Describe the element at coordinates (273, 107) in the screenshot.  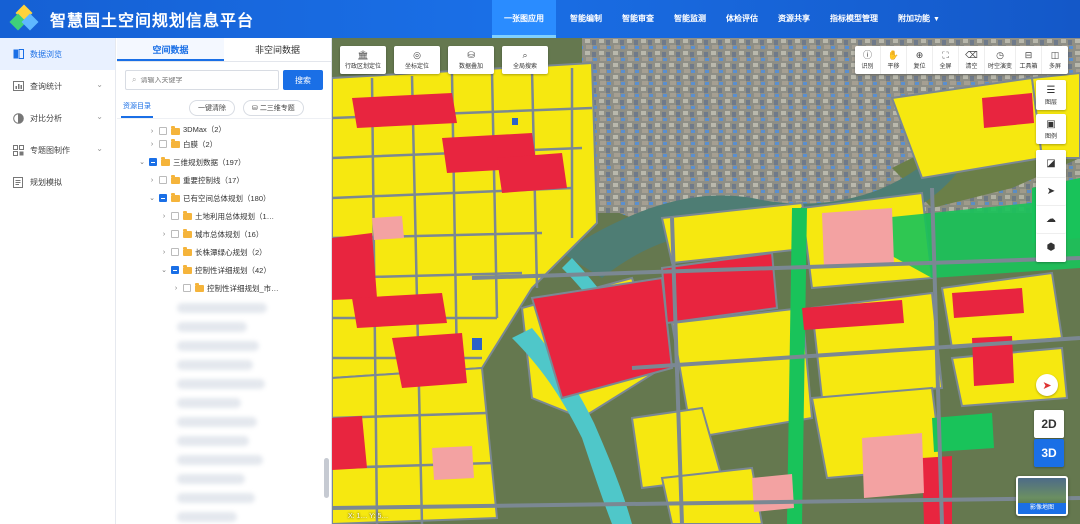
I see `mode-toggle-button: ⛁ 二三维专题` at that location.